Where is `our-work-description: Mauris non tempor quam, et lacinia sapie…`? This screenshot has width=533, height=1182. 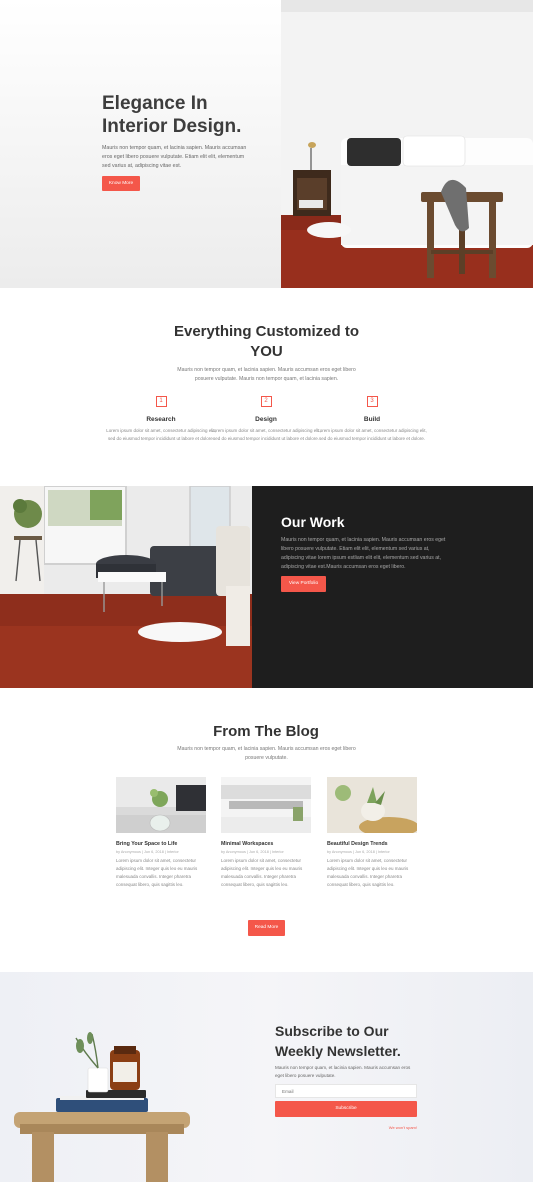
our-work-description: Mauris non tempor quam, et lacinia sapie… is located at coordinates (363, 553).